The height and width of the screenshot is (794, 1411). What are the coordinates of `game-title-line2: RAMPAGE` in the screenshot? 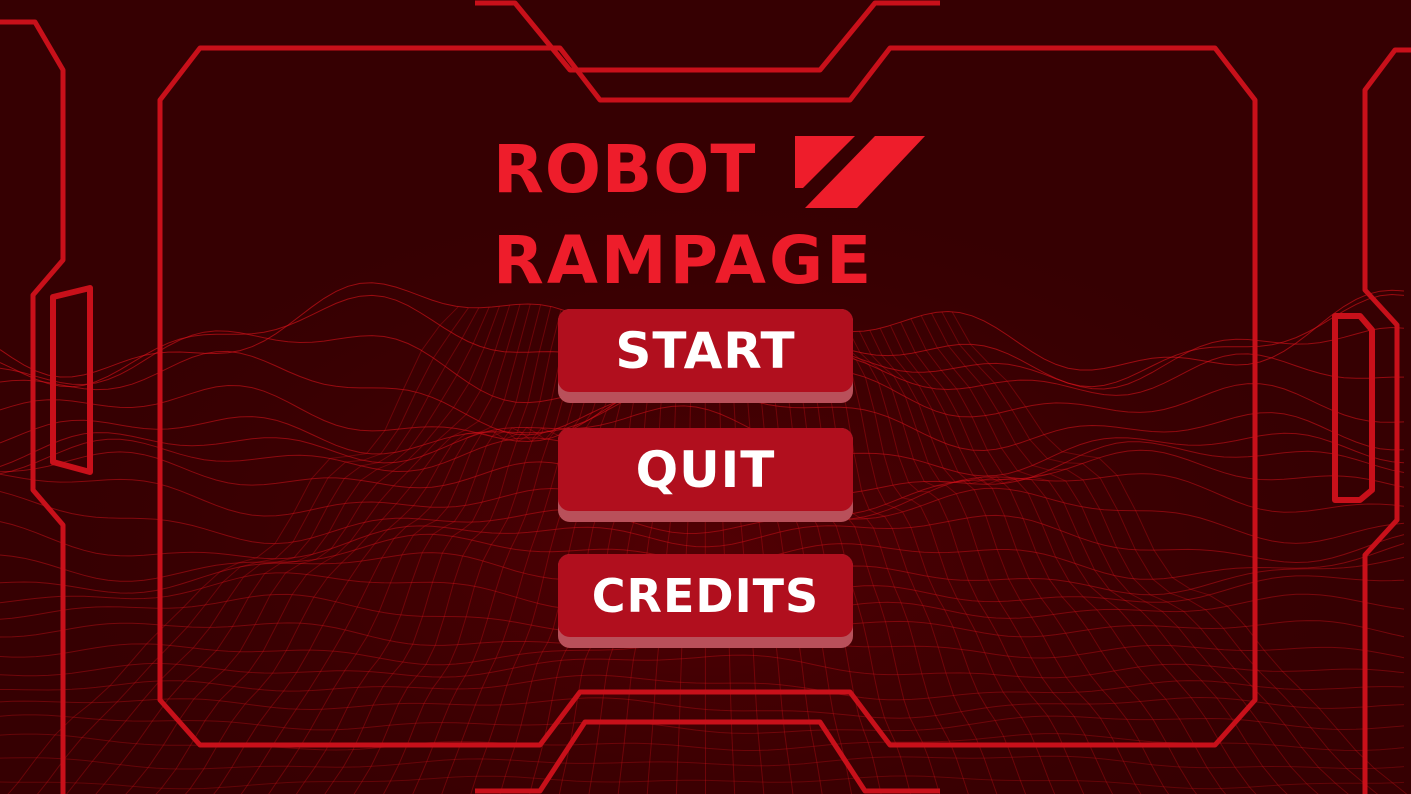 It's located at (684, 260).